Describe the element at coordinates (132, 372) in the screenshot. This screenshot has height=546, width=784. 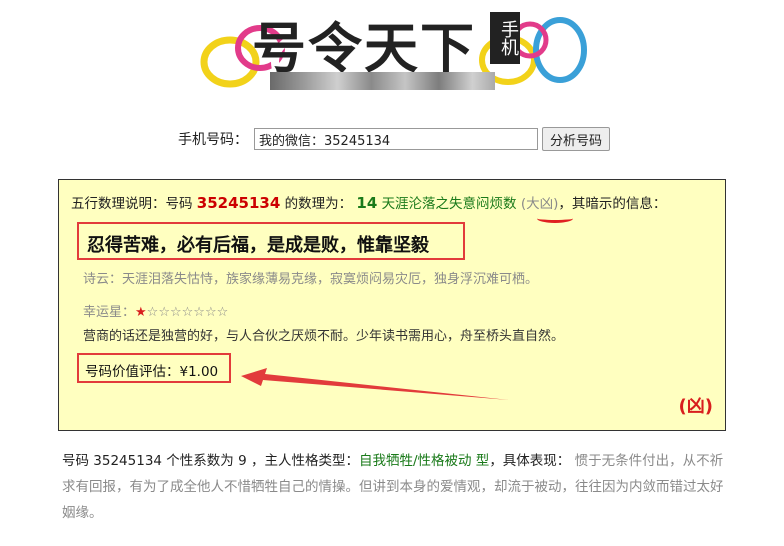
I see `value-label: 号码价值评估：` at that location.